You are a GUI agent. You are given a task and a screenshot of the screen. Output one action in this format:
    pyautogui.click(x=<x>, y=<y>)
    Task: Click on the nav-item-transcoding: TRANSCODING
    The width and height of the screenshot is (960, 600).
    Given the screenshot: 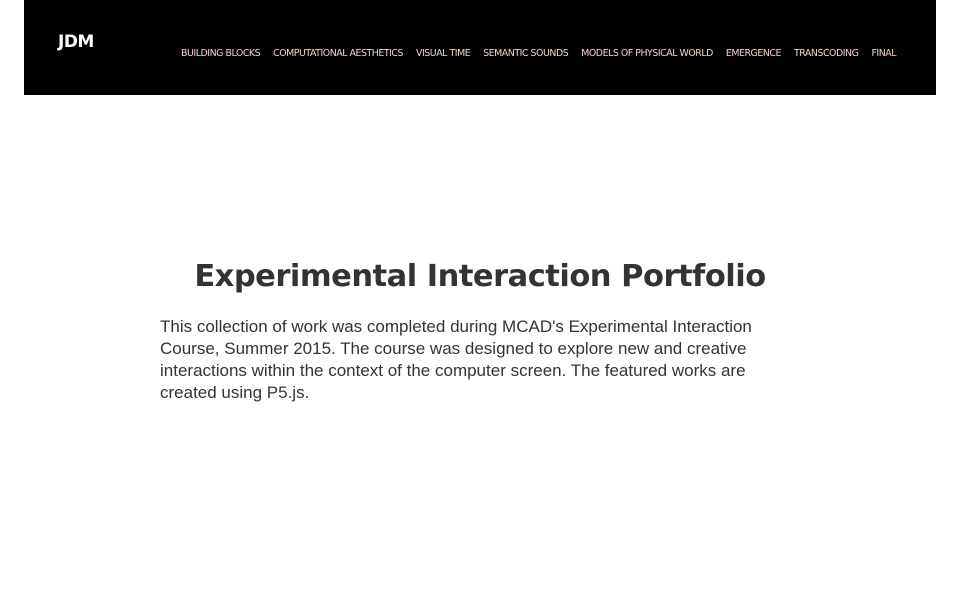 What is the action you would take?
    pyautogui.click(x=826, y=50)
    